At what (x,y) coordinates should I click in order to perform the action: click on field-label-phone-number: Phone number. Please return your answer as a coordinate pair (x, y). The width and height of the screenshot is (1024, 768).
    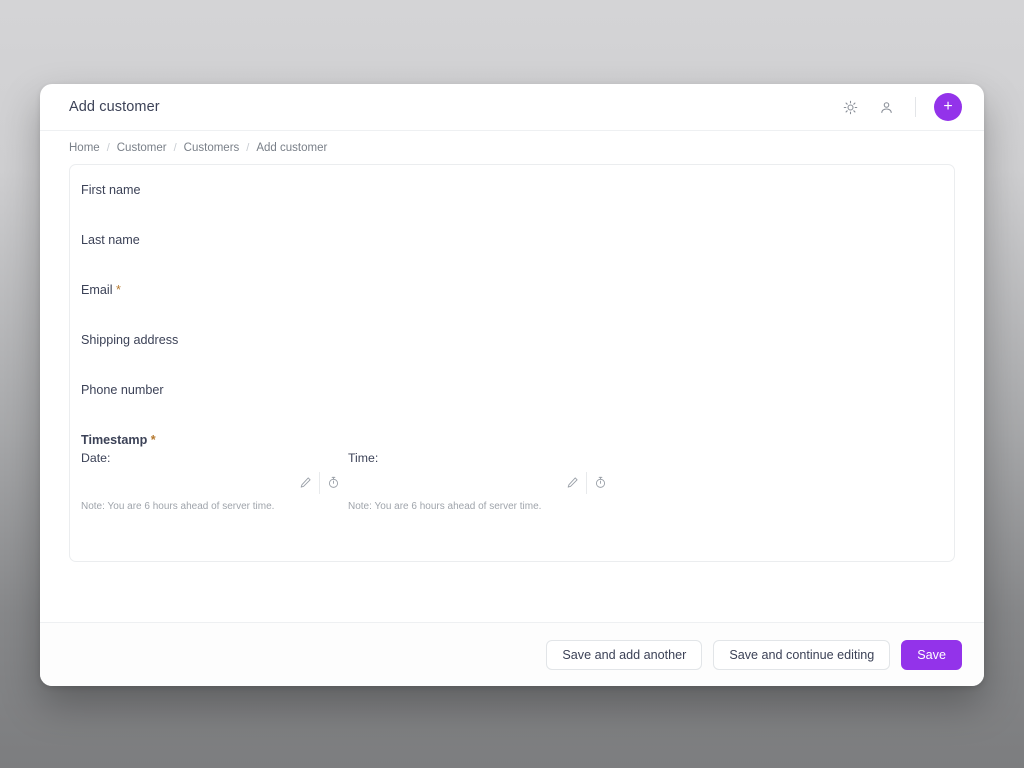
    Looking at the image, I should click on (122, 390).